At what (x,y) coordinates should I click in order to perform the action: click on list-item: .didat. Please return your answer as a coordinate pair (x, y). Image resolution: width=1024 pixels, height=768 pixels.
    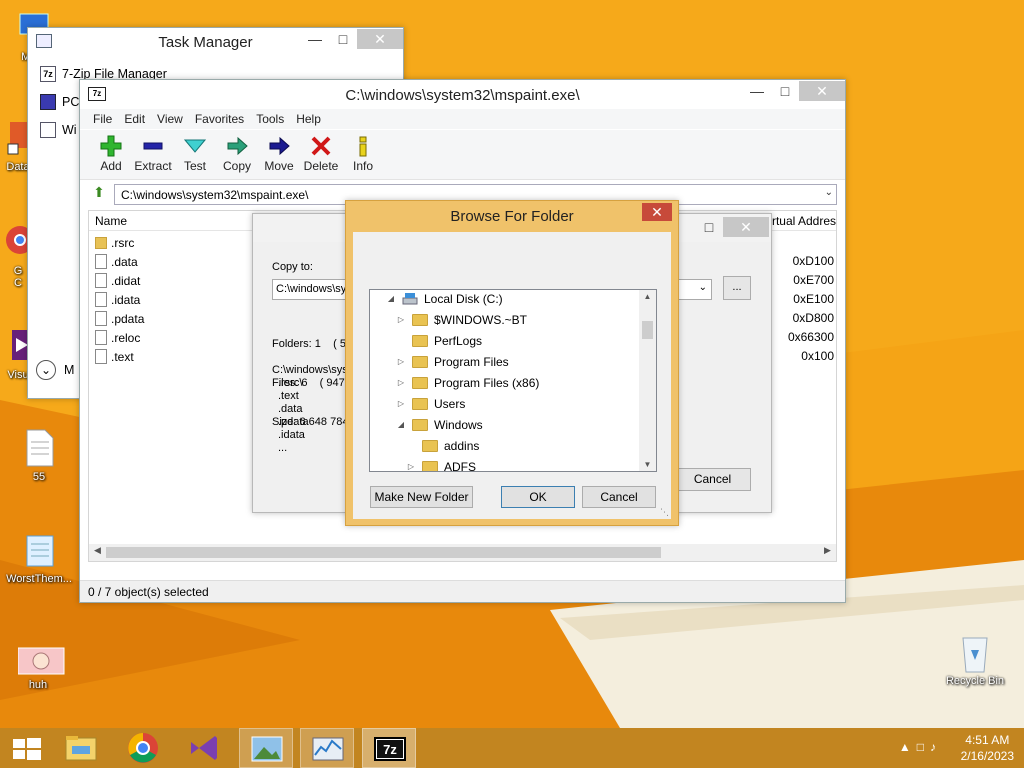
    Looking at the image, I should click on (117, 280).